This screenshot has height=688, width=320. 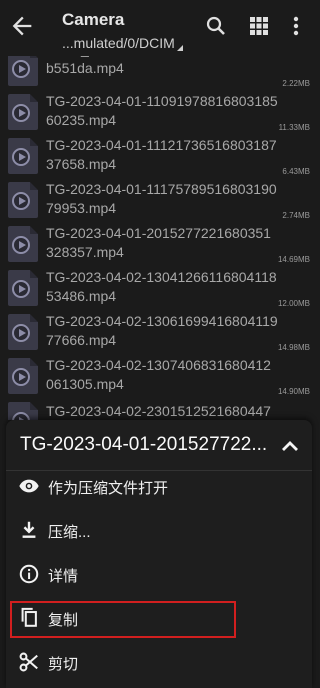 What do you see at coordinates (296, 215) in the screenshot?
I see `file-size: 2.74MB` at bounding box center [296, 215].